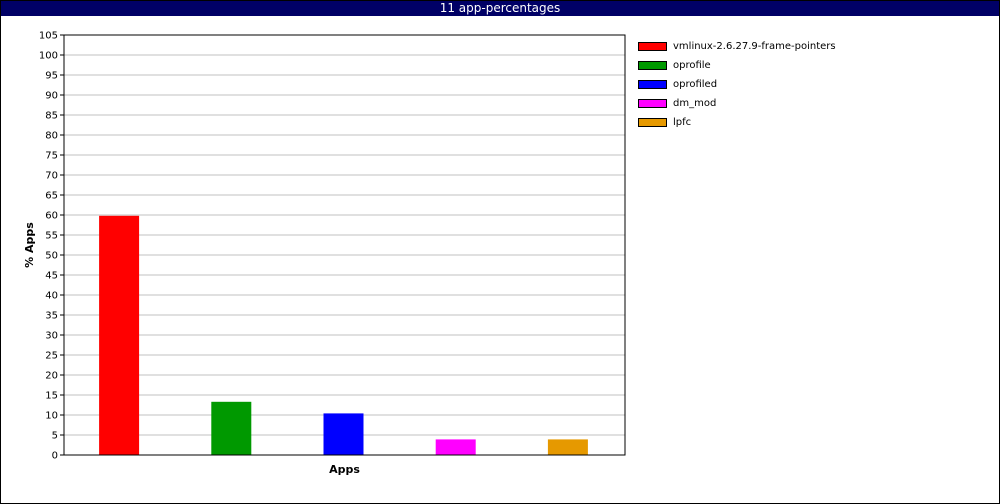 This screenshot has height=504, width=1000. Describe the element at coordinates (51, 236) in the screenshot. I see `y-tick-label: 55` at that location.